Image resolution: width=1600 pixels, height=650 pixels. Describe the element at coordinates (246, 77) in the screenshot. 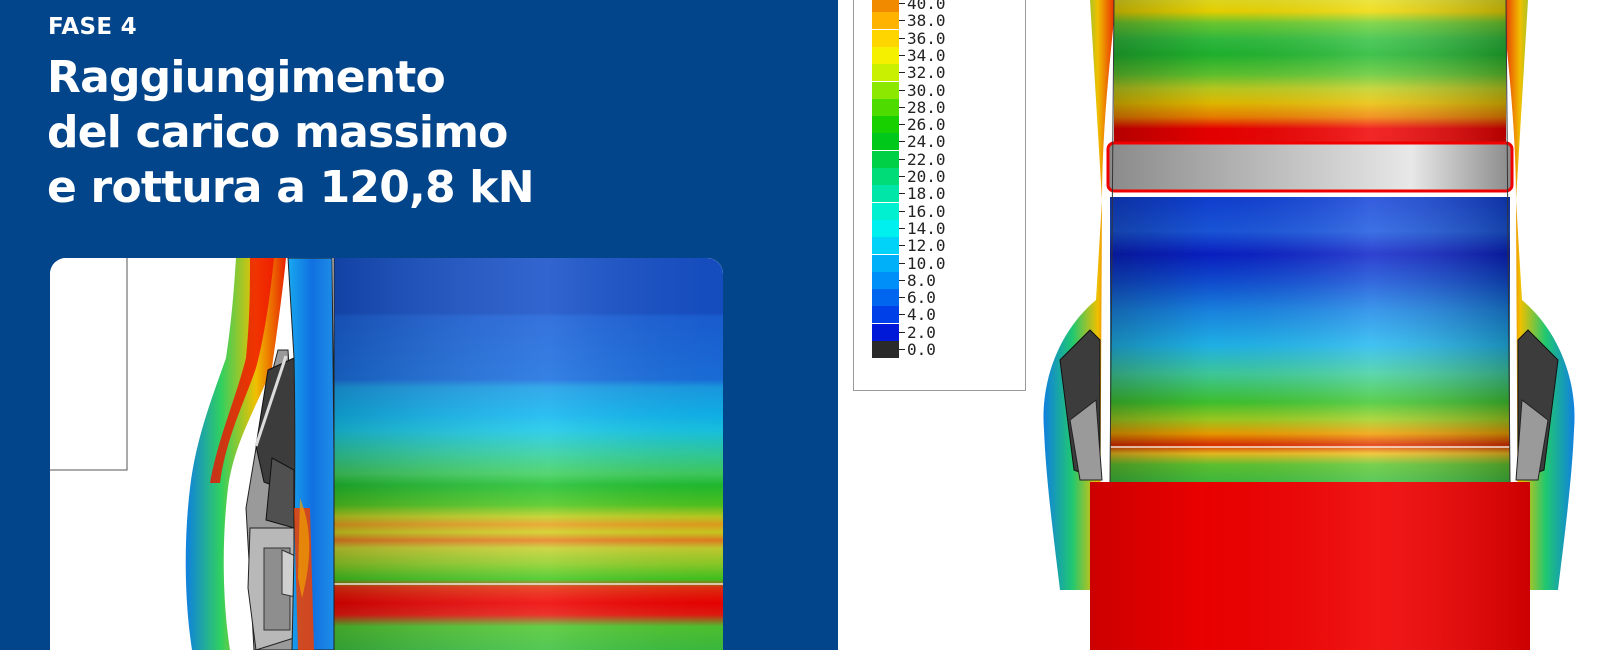

I see `title-line: Raggiungimento` at that location.